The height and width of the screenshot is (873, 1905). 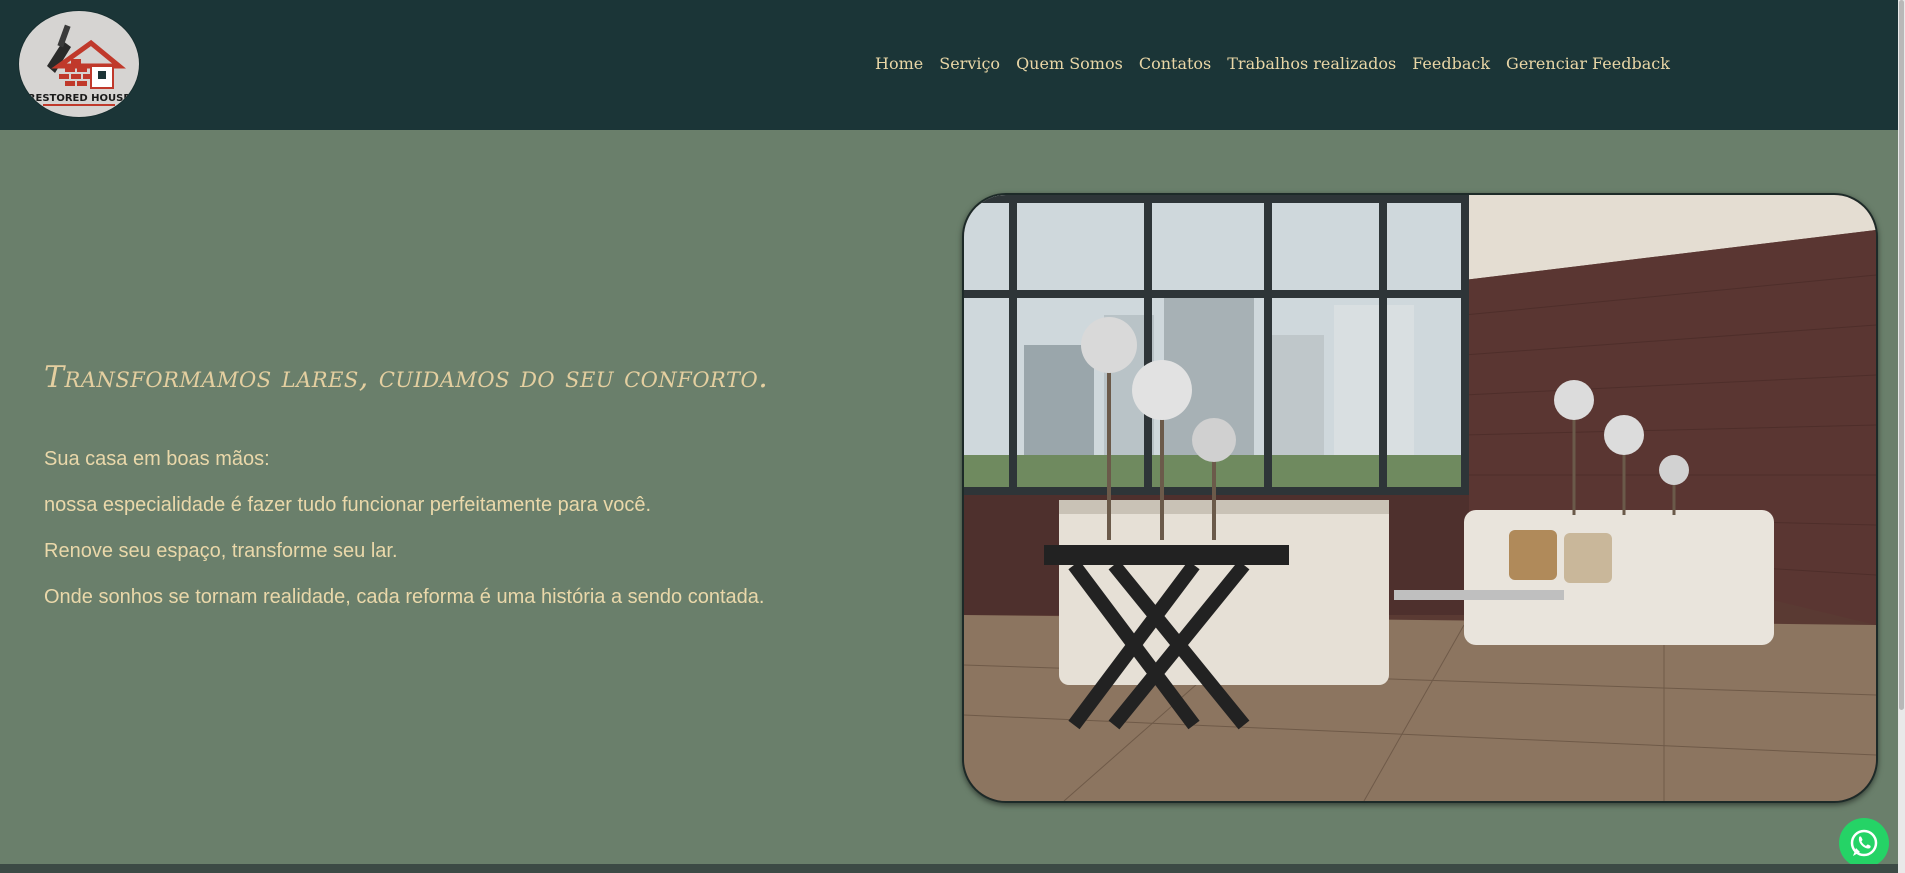 I want to click on nav-item-home: Home, so click(x=899, y=64).